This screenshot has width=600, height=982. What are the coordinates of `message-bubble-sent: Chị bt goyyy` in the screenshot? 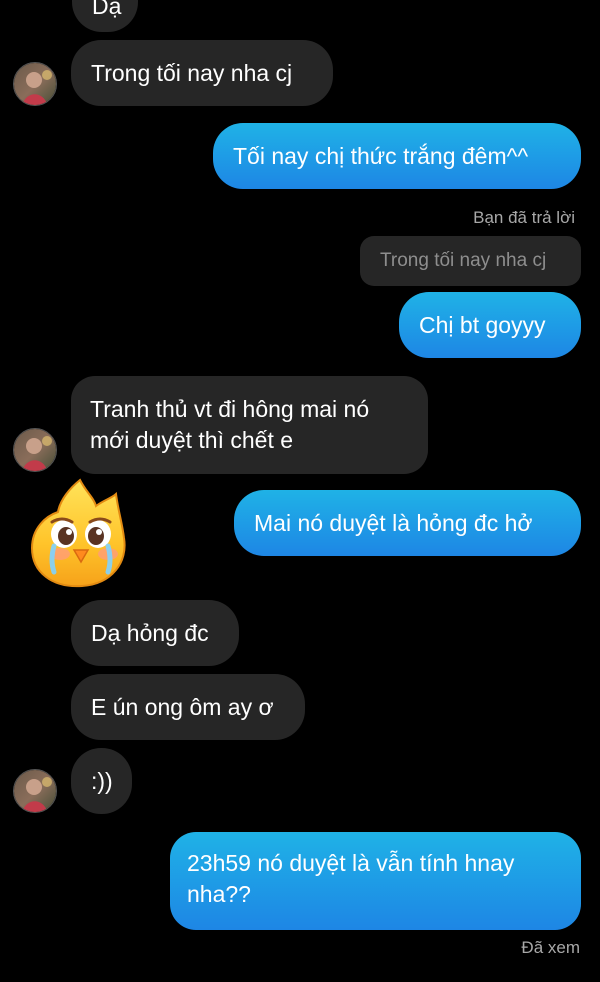 It's located at (490, 325).